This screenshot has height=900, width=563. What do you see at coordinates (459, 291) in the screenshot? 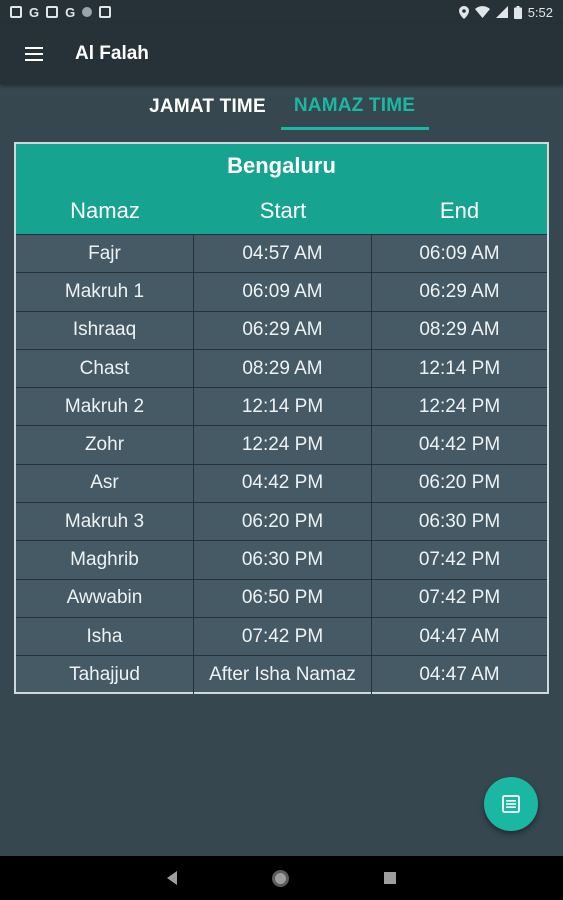
I see `end-time-cell: 06:29 AM` at bounding box center [459, 291].